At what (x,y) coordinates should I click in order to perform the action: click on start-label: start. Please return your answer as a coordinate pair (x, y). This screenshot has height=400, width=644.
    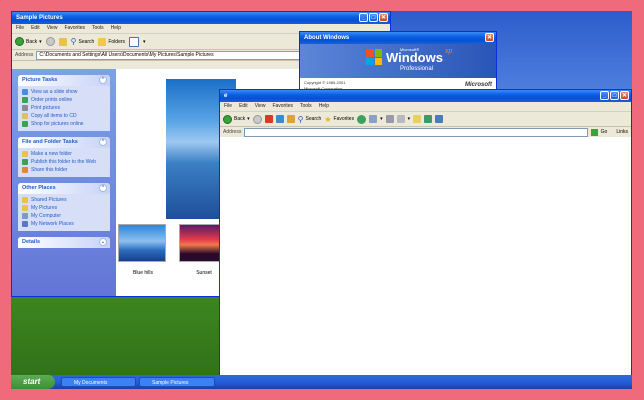
    Looking at the image, I should click on (32, 381).